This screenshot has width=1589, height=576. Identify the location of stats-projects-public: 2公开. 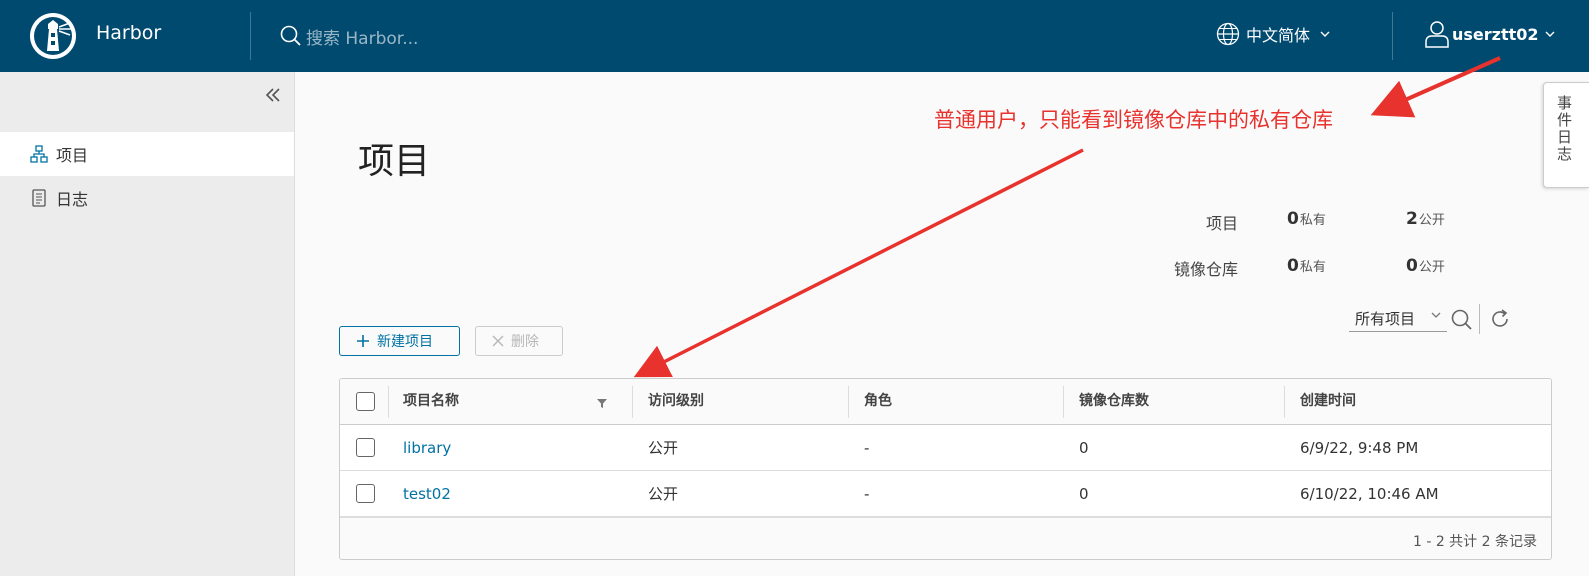
(1425, 219).